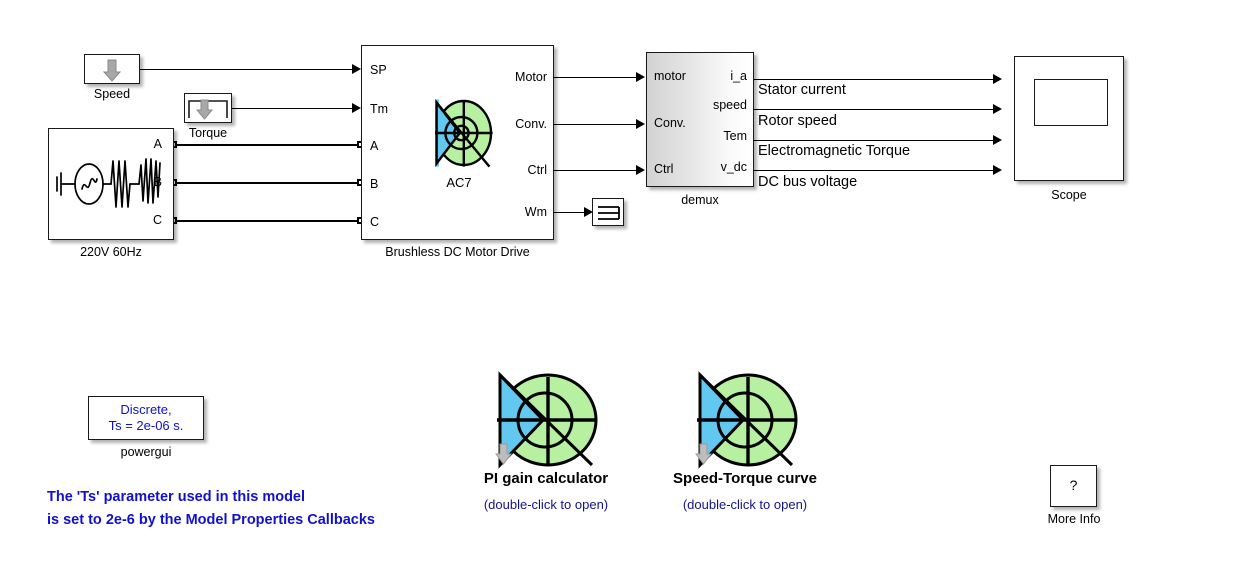 This screenshot has height=588, width=1233. What do you see at coordinates (700, 200) in the screenshot?
I see `demux-block-label: demux` at bounding box center [700, 200].